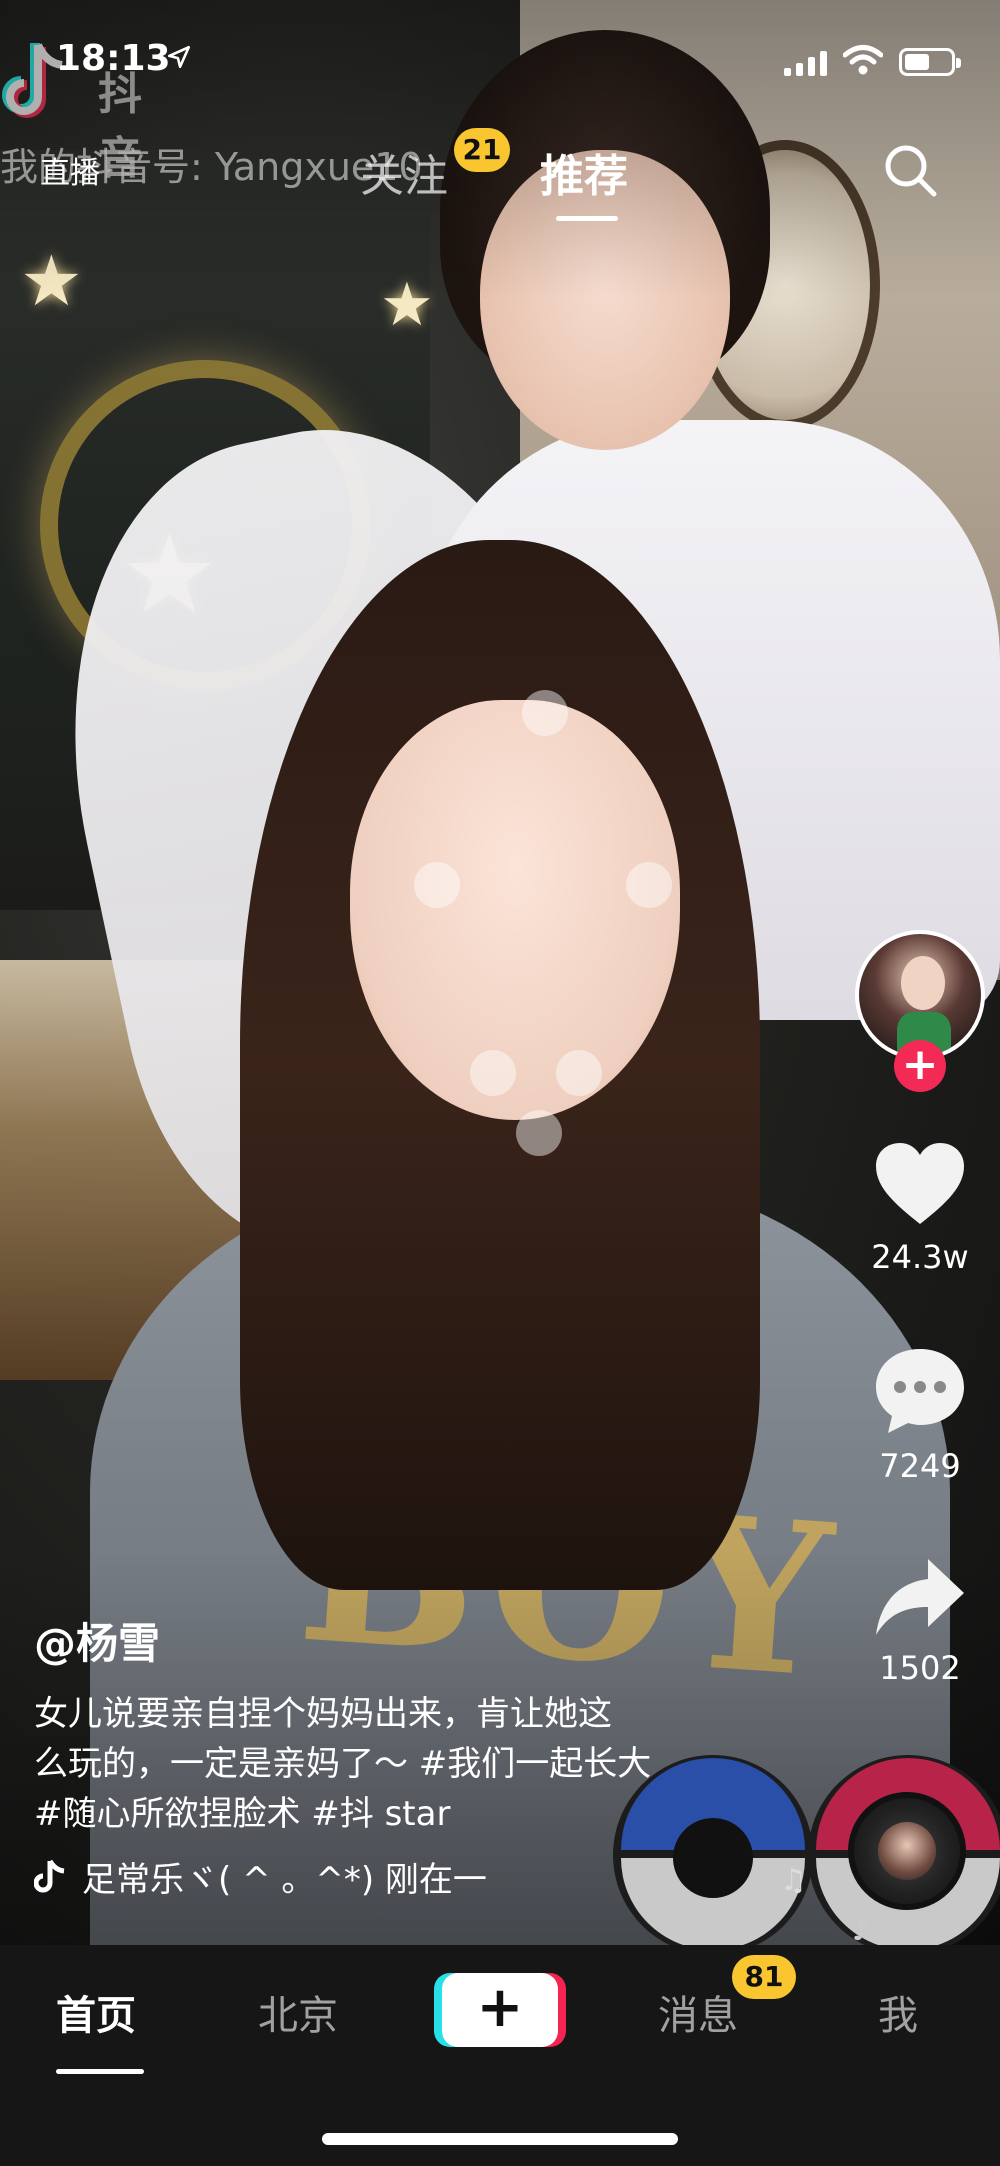  I want to click on status-bar: 18:13, so click(500, 60).